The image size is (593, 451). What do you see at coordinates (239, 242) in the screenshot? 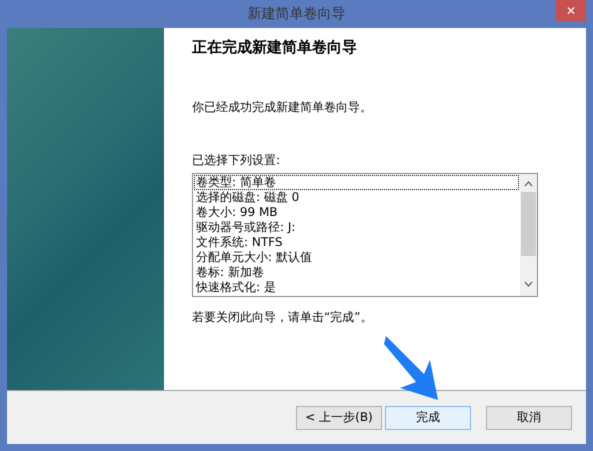
I see `settings-item: 文件系统: NTFS` at bounding box center [239, 242].